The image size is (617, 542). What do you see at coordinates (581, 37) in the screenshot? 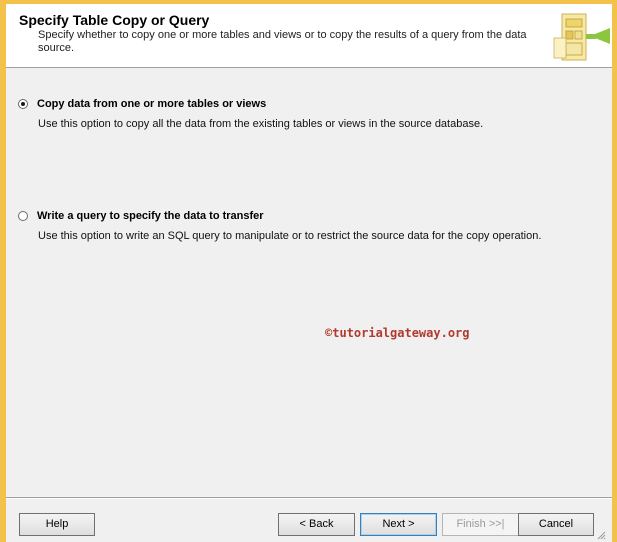
I see `wizard-table-icon` at bounding box center [581, 37].